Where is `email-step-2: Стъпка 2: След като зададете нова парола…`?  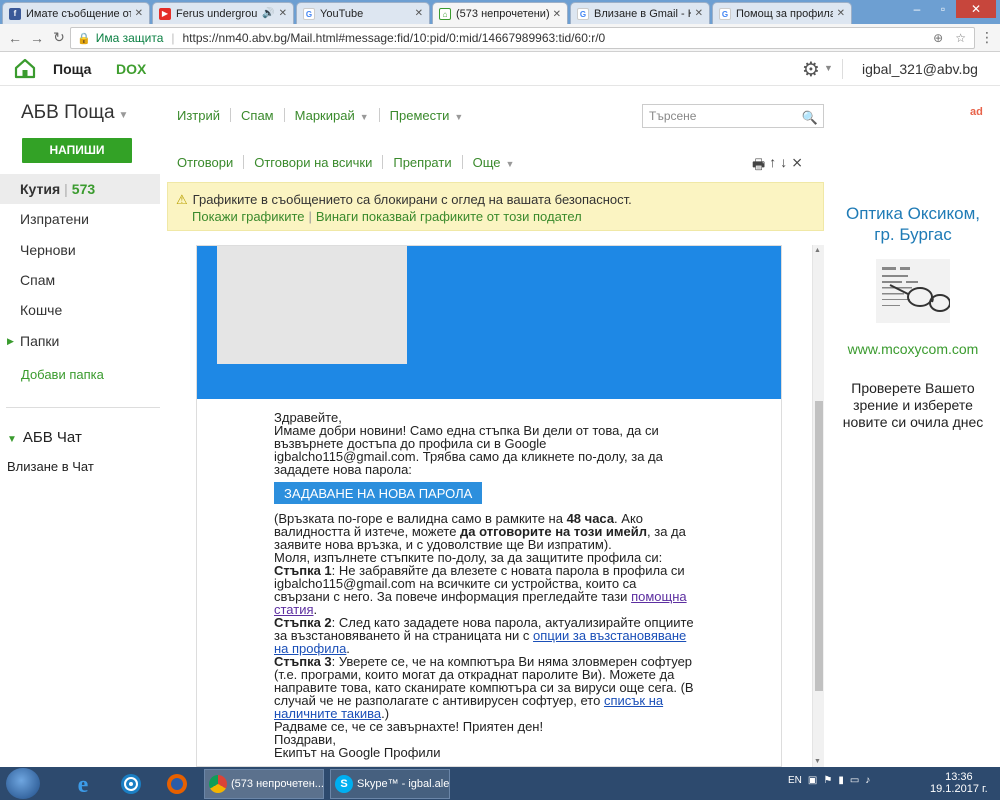 email-step-2: Стъпка 2: След като зададете нова парола… is located at coordinates (484, 635).